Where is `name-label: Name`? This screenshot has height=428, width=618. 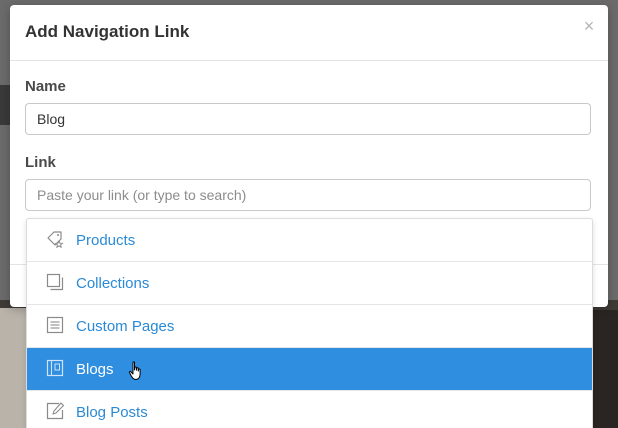
name-label: Name is located at coordinates (45, 86).